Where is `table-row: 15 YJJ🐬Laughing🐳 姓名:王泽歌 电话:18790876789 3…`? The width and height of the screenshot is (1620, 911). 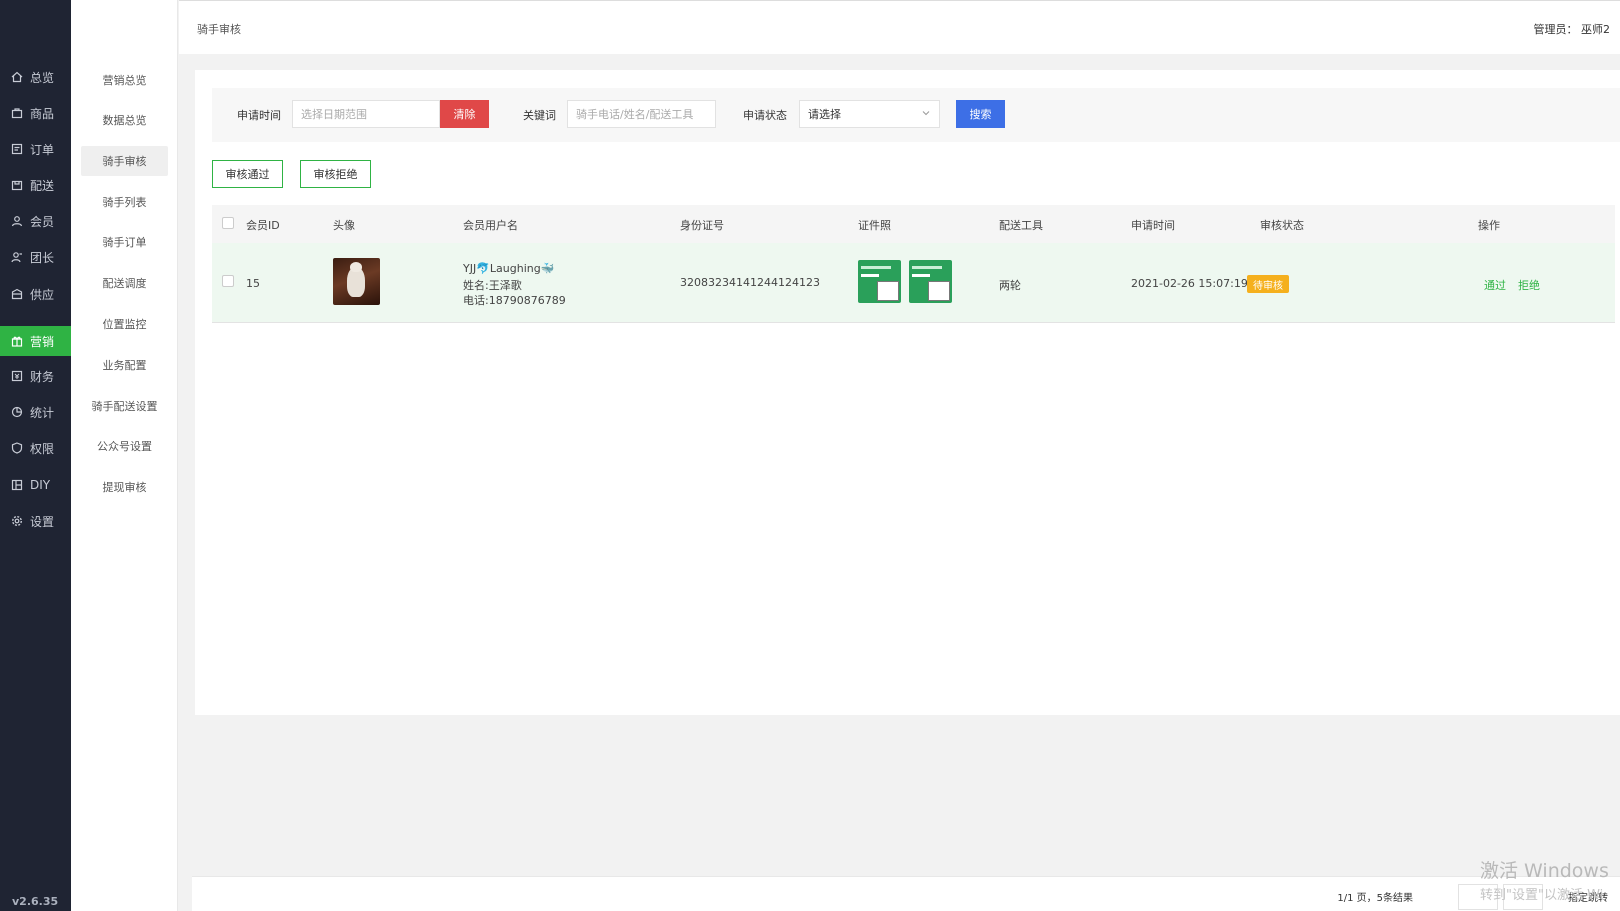 table-row: 15 YJJ🐬Laughing🐳 姓名:王泽歌 电话:18790876789 3… is located at coordinates (913, 283).